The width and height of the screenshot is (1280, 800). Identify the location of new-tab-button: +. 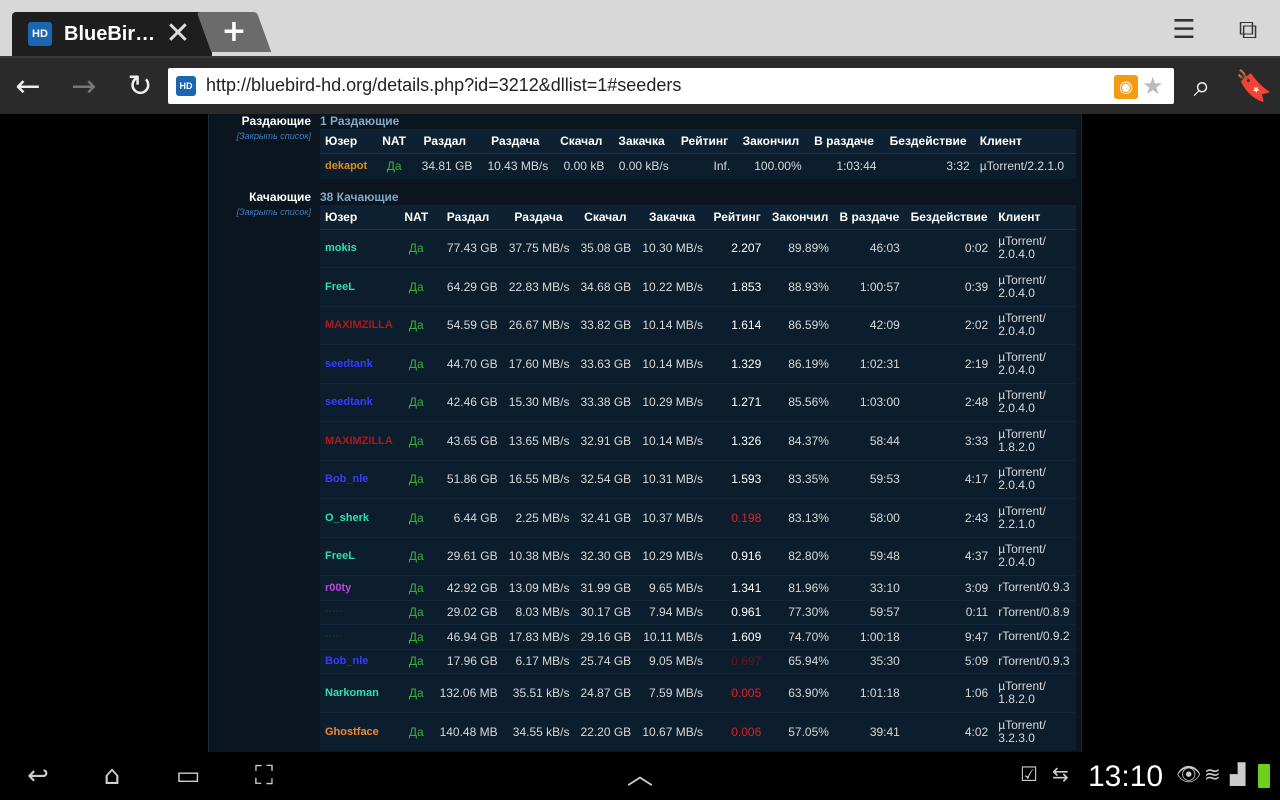
(234, 32).